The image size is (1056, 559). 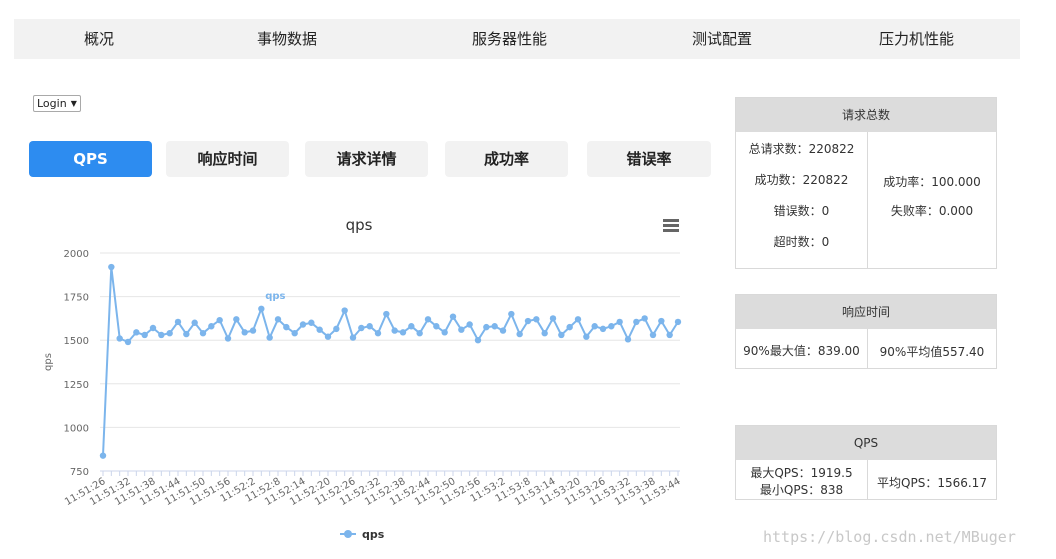 I want to click on nav-item-load-machine-performance: 压力机性能, so click(x=916, y=39).